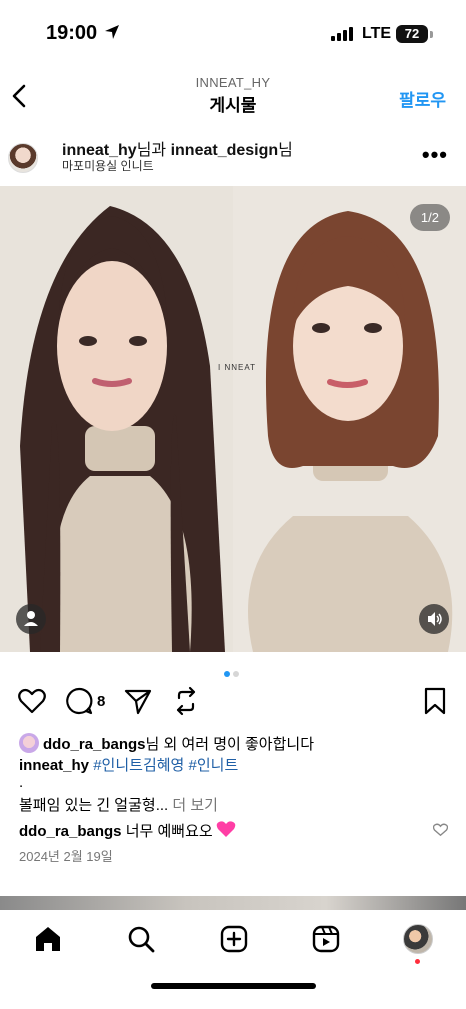  I want to click on author-suffix: 님, so click(285, 150).